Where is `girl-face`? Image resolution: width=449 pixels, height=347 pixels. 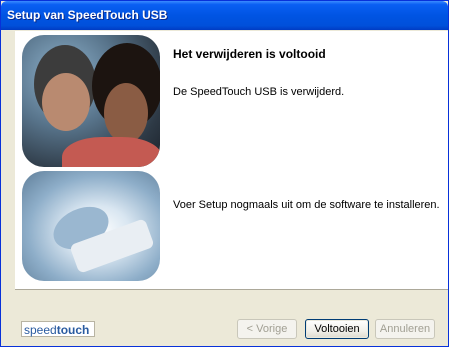 girl-face is located at coordinates (126, 113).